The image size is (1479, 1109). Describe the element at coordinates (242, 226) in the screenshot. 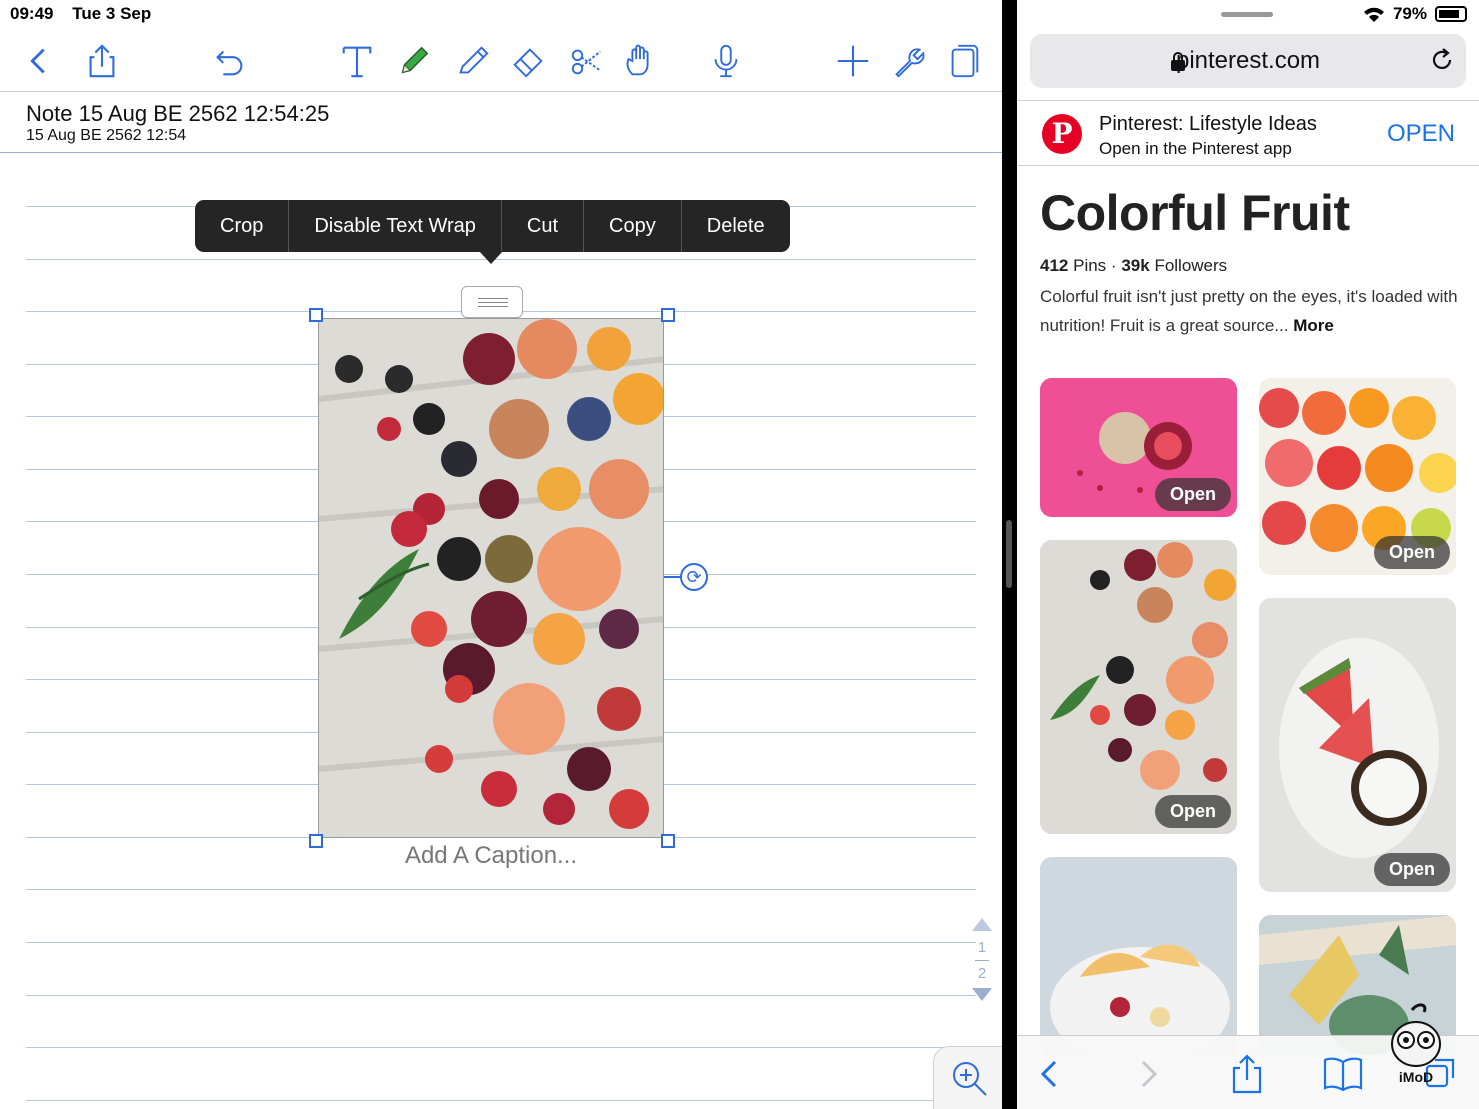

I see `menu-item-crop: Crop` at that location.